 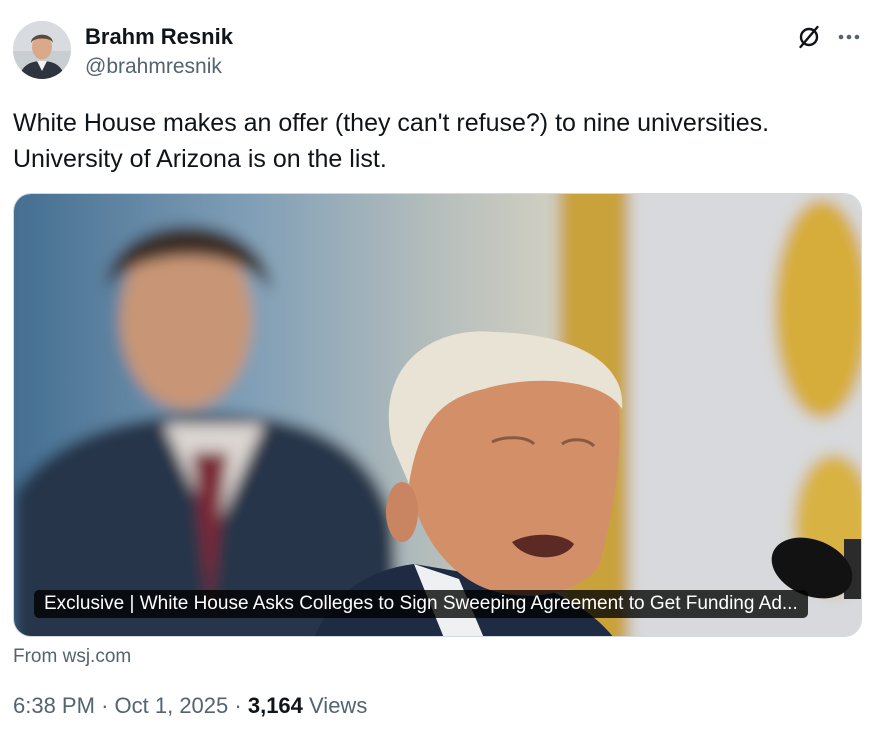 What do you see at coordinates (159, 37) in the screenshot?
I see `author-name: Brahm Resnik` at bounding box center [159, 37].